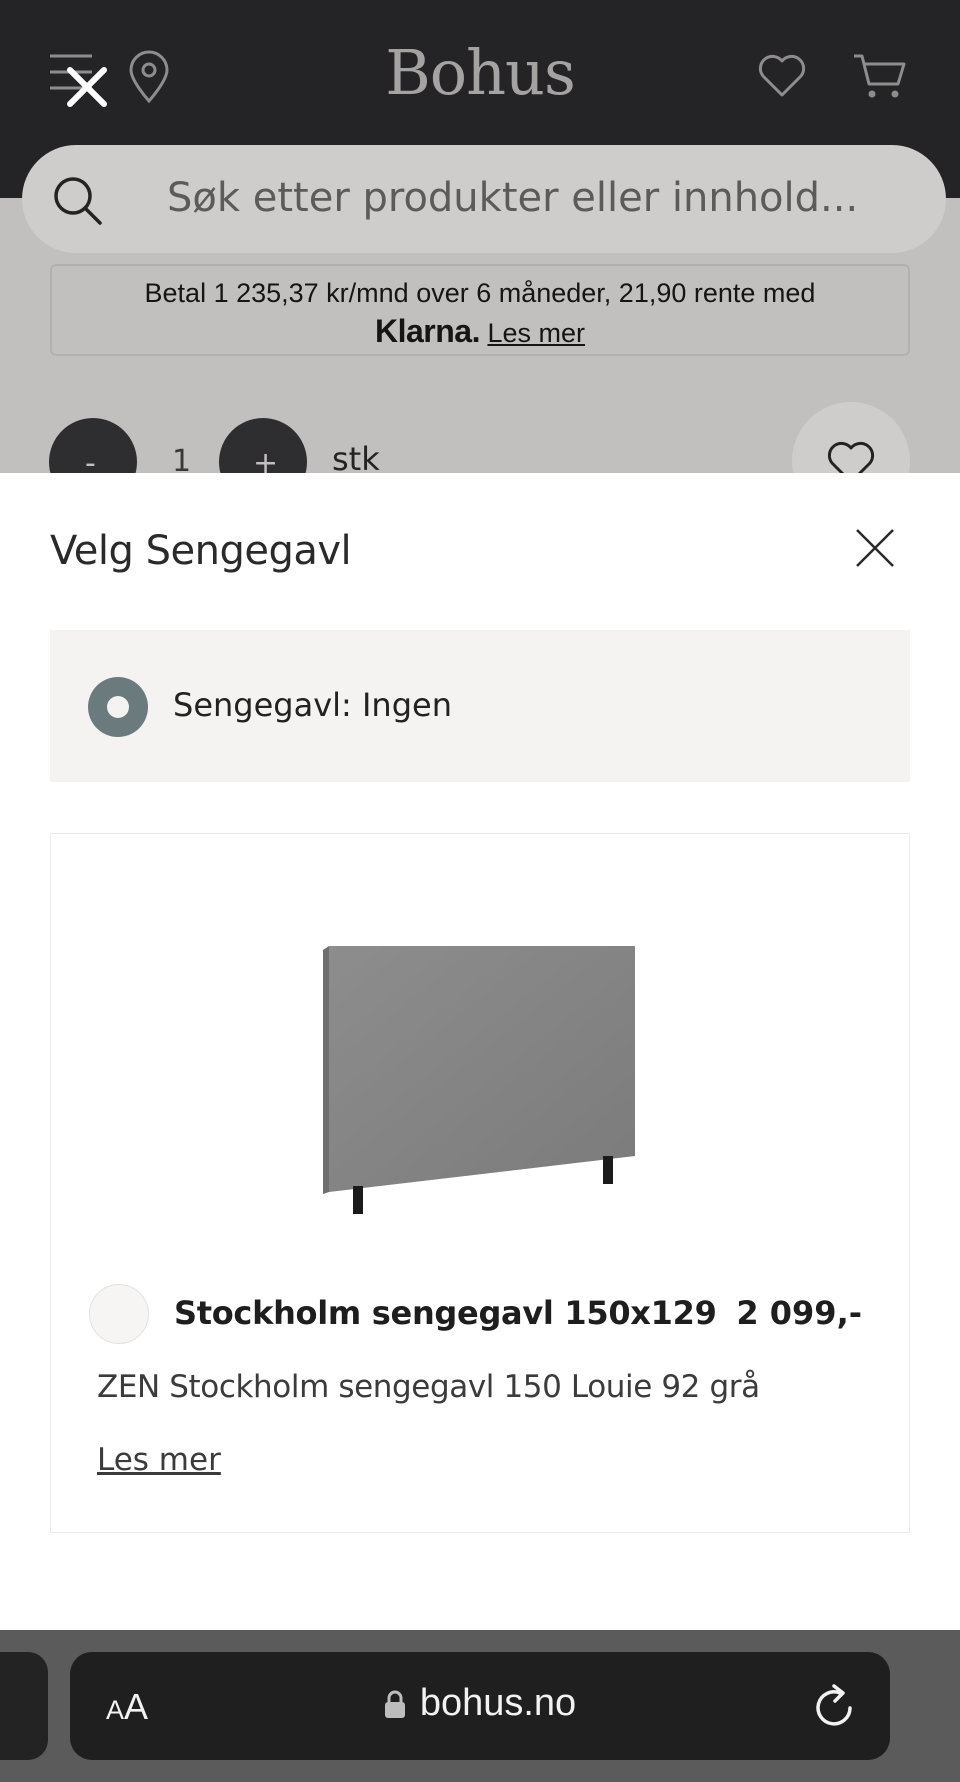 This screenshot has width=960, height=1782. Describe the element at coordinates (536, 333) in the screenshot. I see `klarna-read-more-link: Les mer` at that location.